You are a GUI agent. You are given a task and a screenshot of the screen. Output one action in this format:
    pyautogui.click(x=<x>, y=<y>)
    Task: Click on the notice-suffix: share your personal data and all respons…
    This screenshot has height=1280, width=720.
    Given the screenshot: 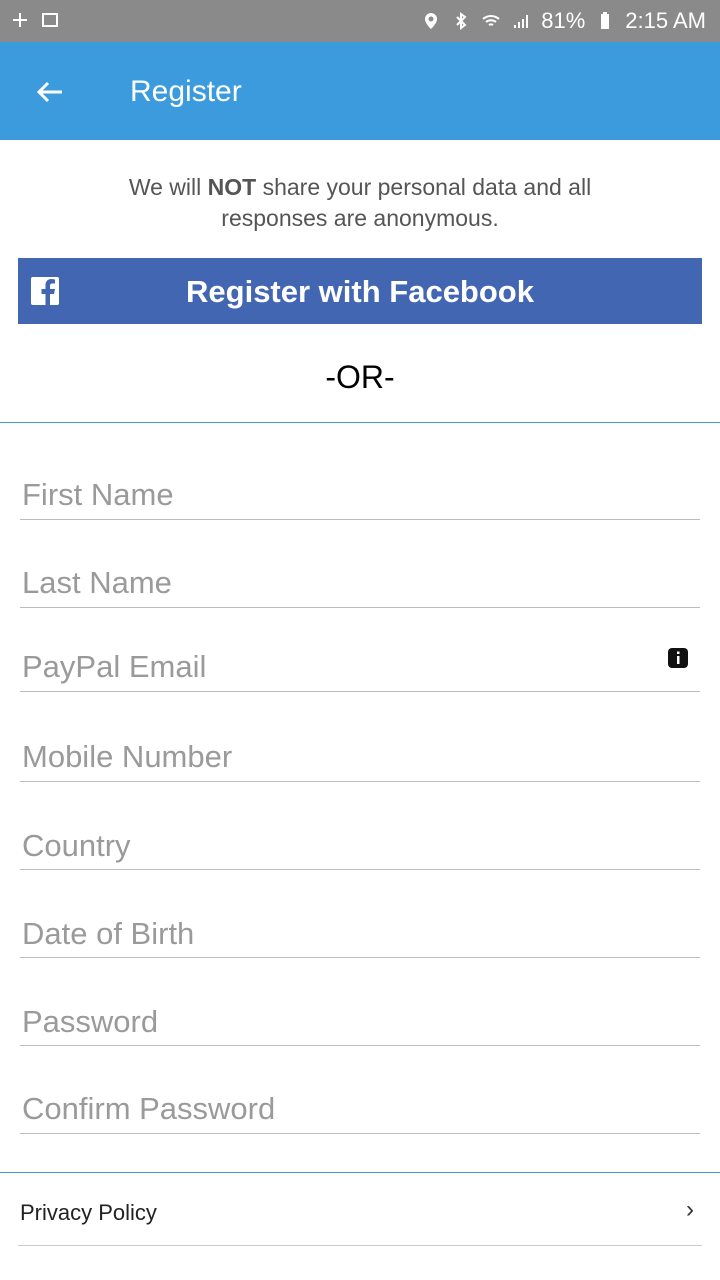 What is the action you would take?
    pyautogui.click(x=406, y=202)
    